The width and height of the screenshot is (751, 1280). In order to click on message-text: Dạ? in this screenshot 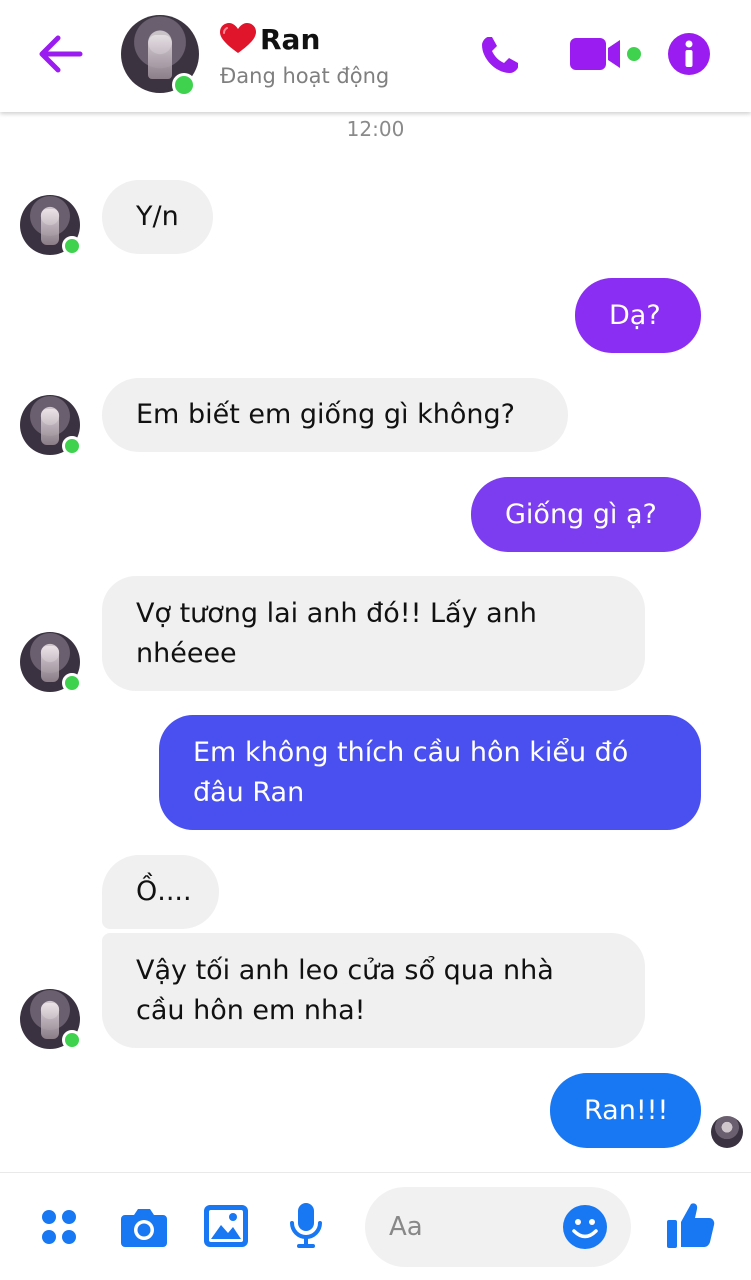, I will do `click(635, 315)`.